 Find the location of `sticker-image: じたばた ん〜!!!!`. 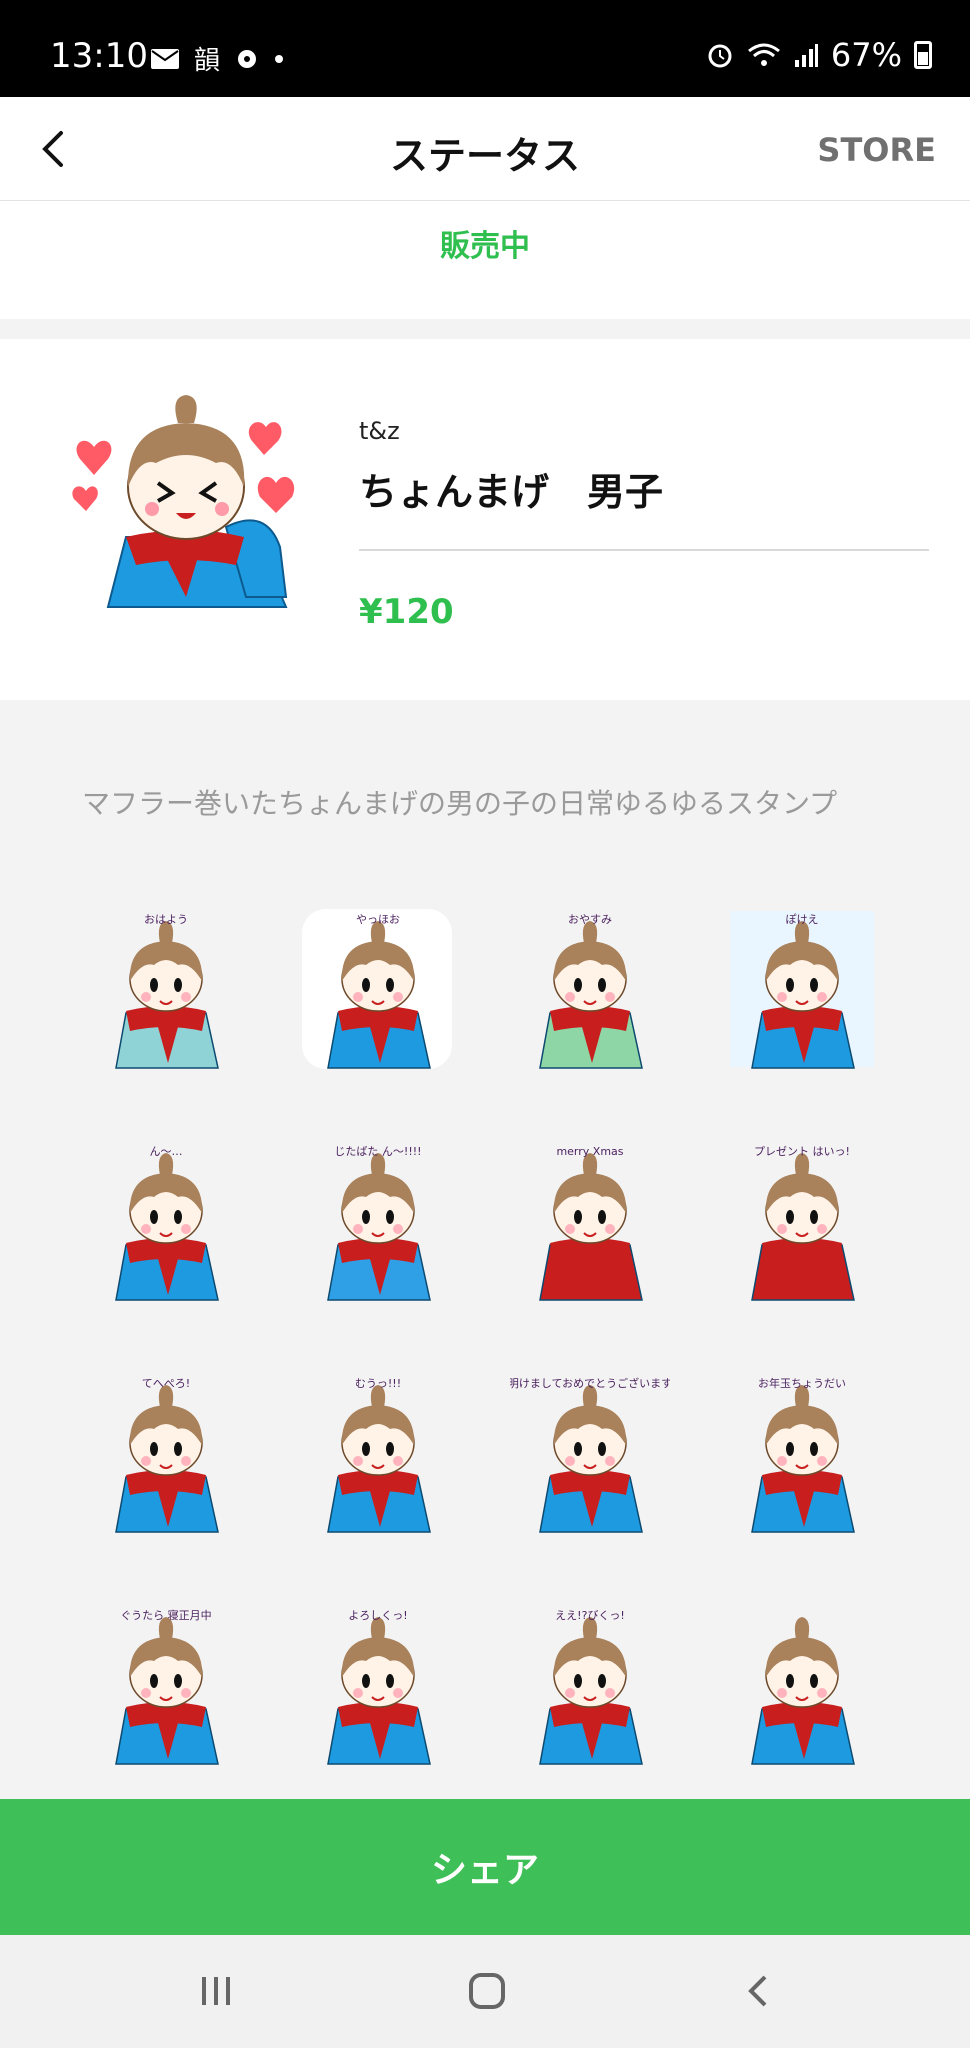

sticker-image: じたばた ん〜!!!! is located at coordinates (379, 1223).